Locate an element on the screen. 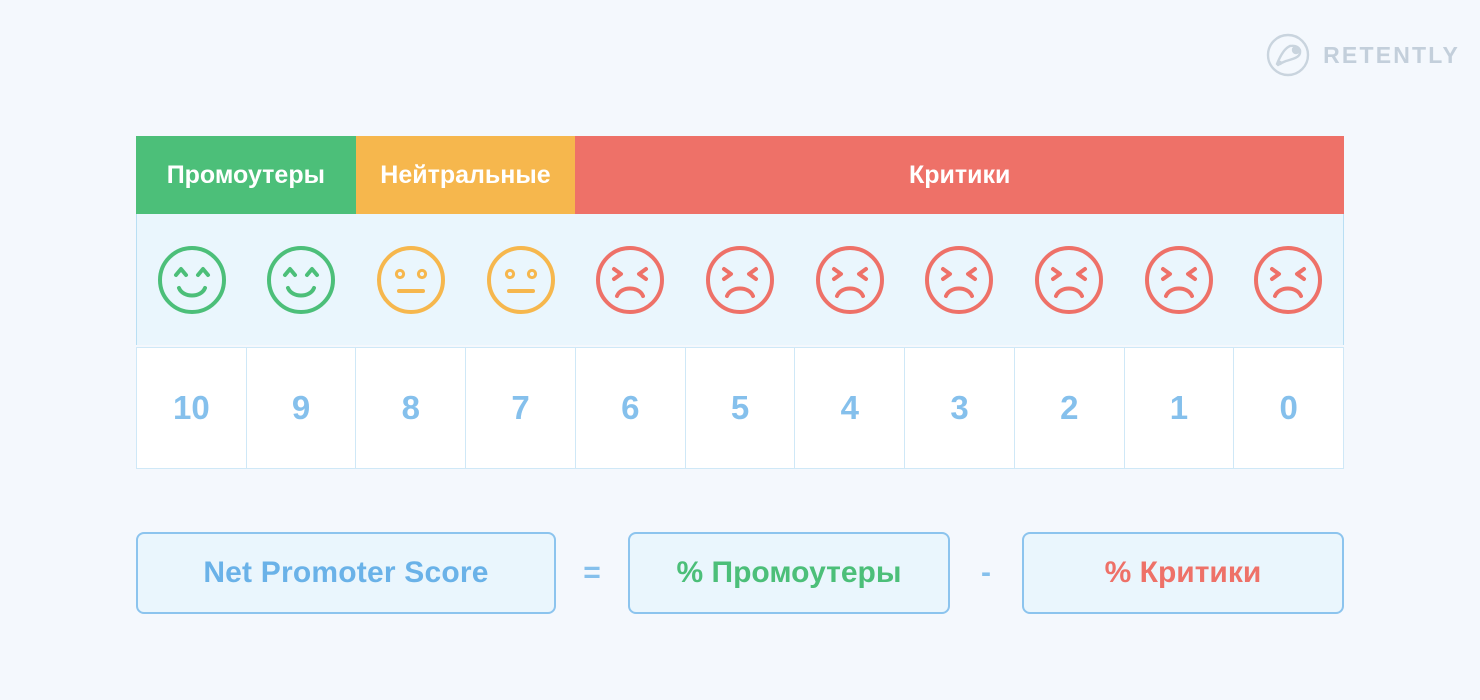 The height and width of the screenshot is (700, 1480). score-cell-4: 4 is located at coordinates (850, 408).